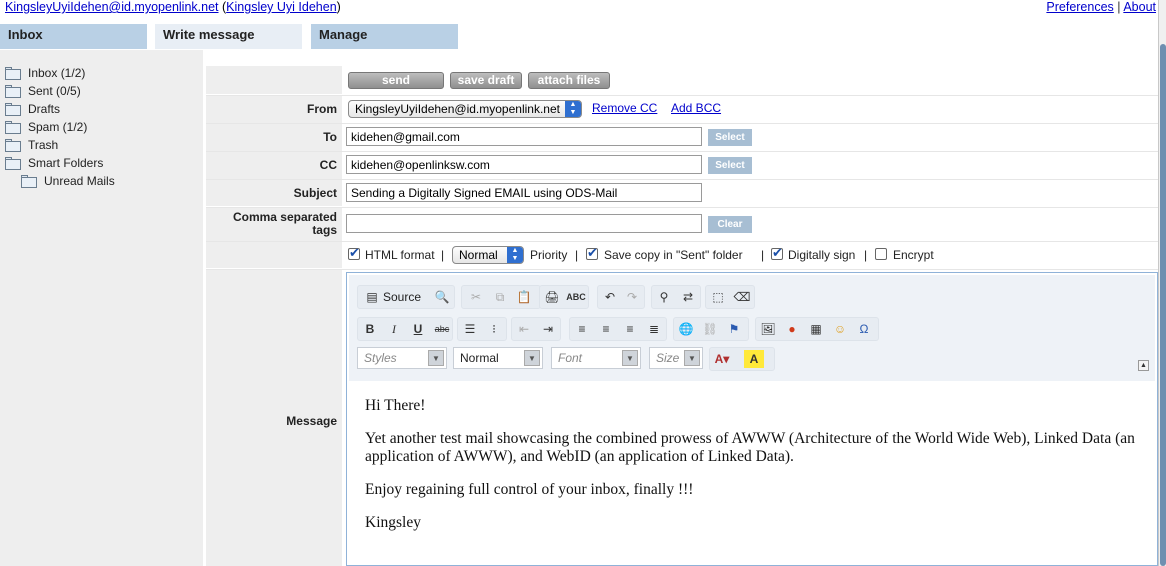  What do you see at coordinates (730, 137) in the screenshot?
I see `select-to-button: Select` at bounding box center [730, 137].